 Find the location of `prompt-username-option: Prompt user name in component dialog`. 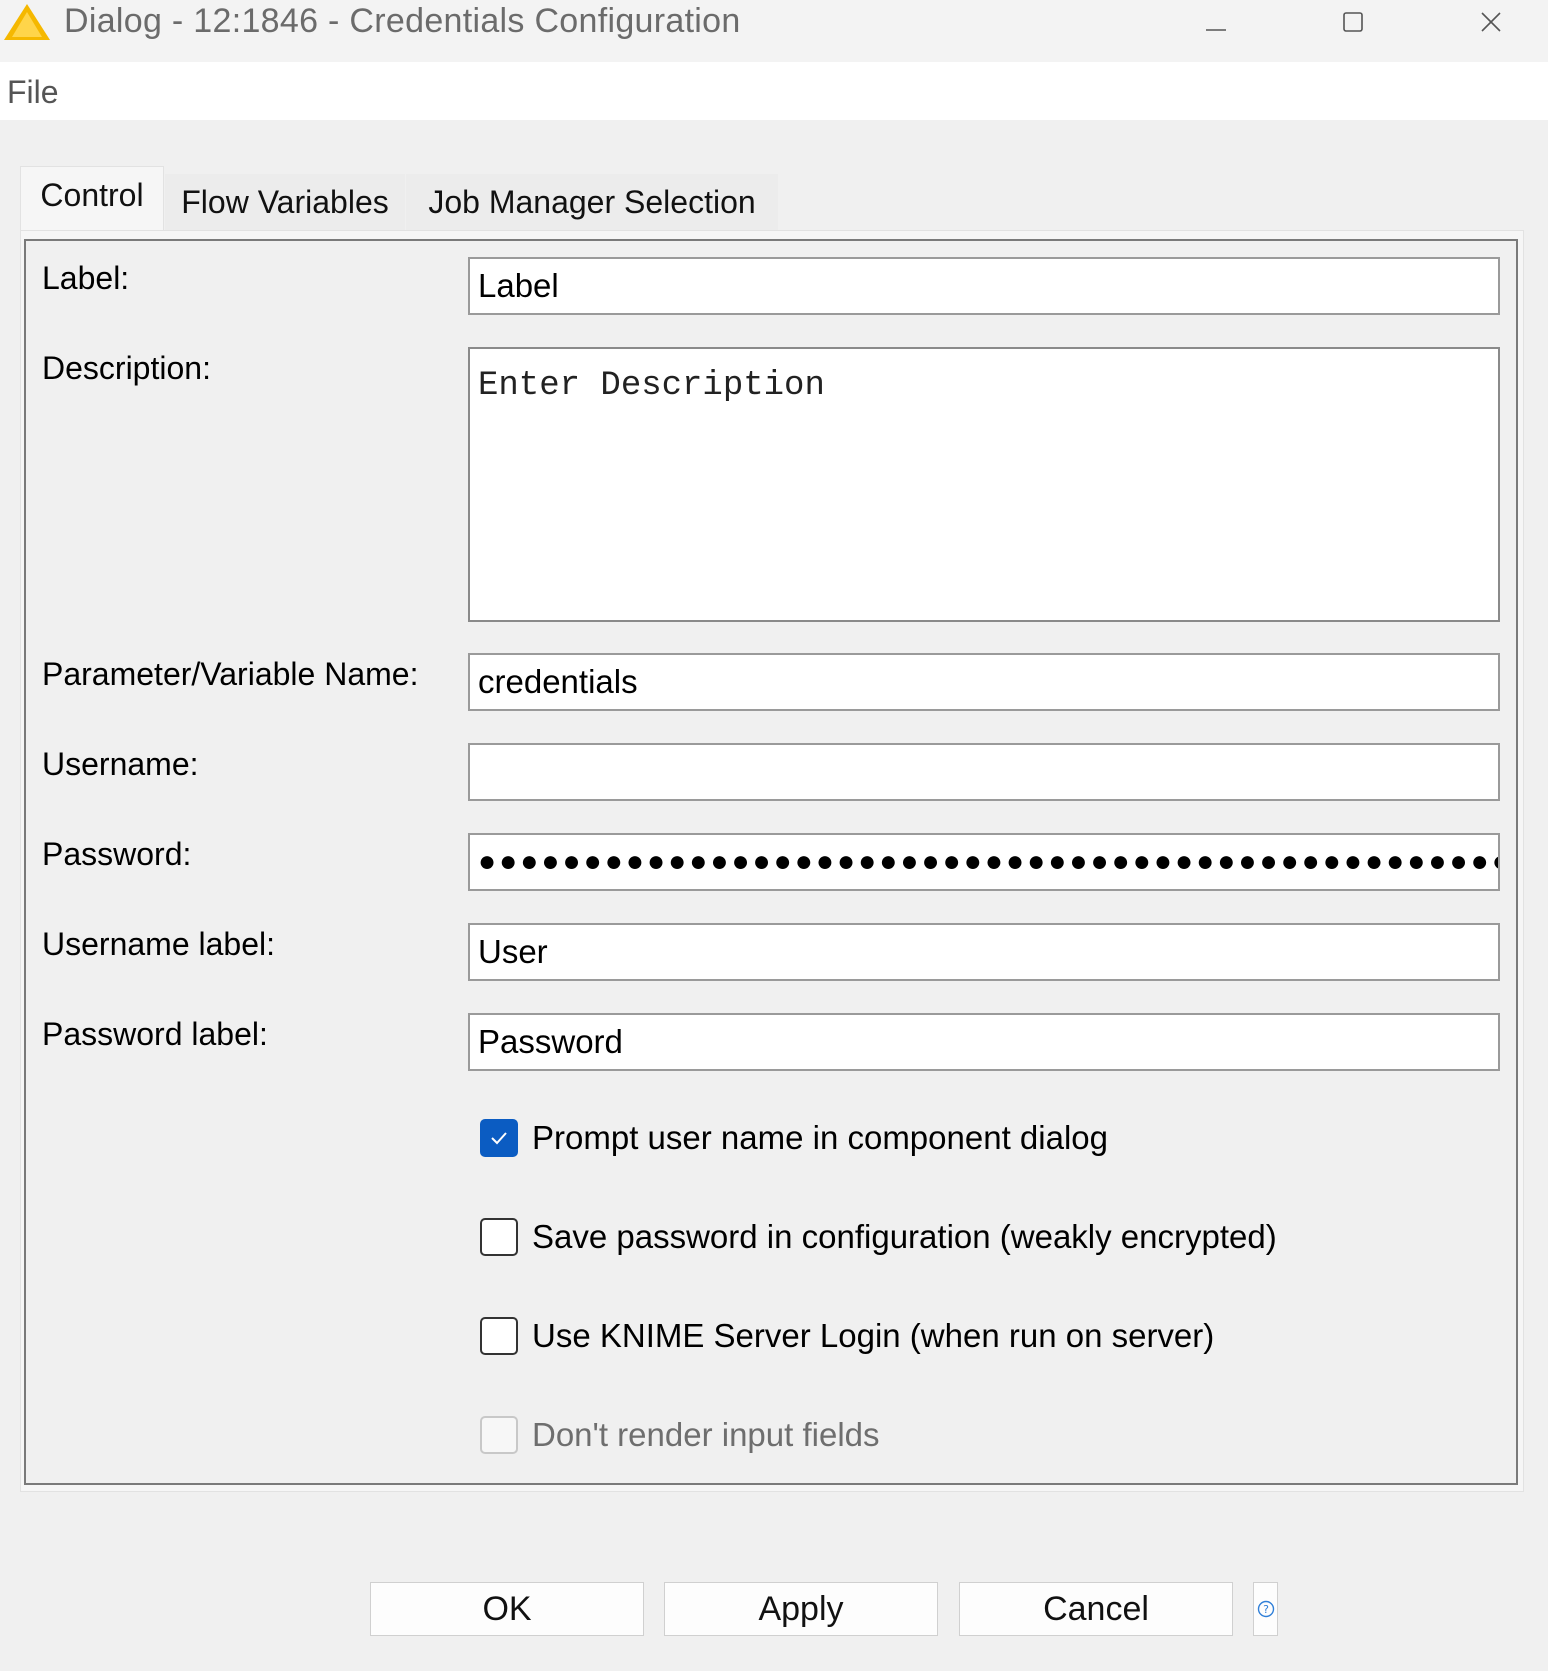

prompt-username-option: Prompt user name in component dialog is located at coordinates (794, 1138).